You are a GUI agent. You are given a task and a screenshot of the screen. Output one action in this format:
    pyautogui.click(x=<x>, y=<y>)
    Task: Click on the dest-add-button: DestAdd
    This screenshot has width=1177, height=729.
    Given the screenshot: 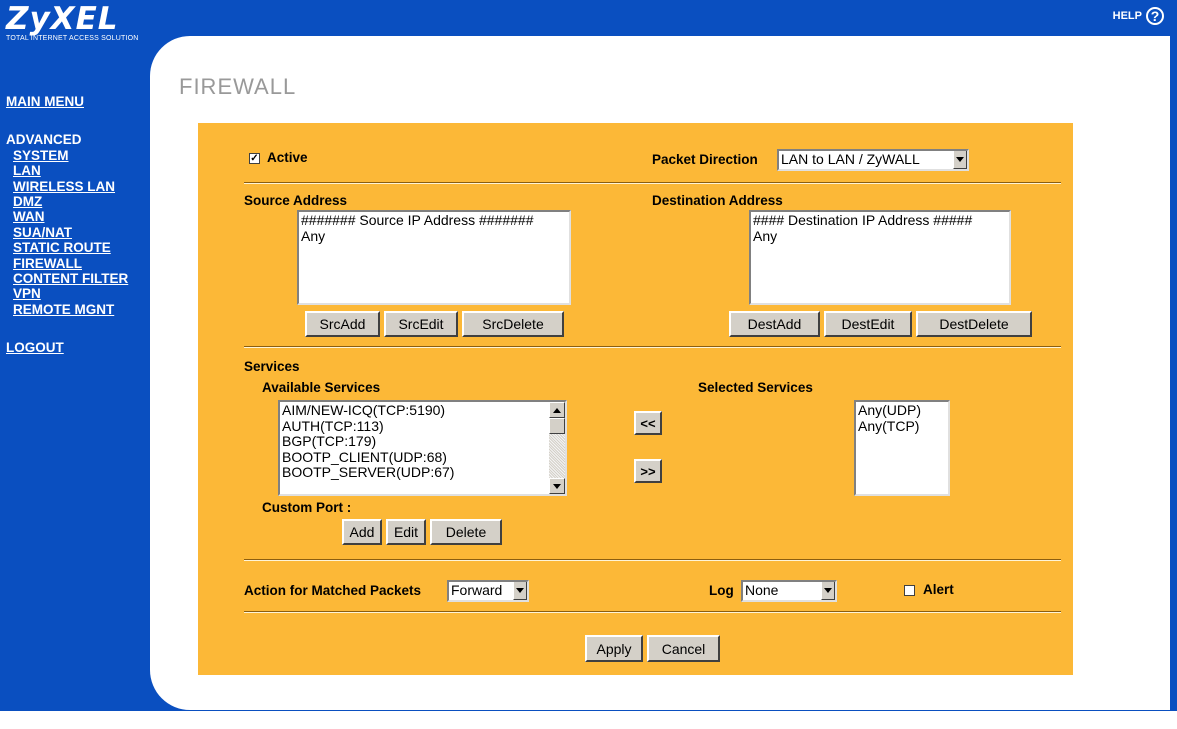 What is the action you would take?
    pyautogui.click(x=774, y=324)
    